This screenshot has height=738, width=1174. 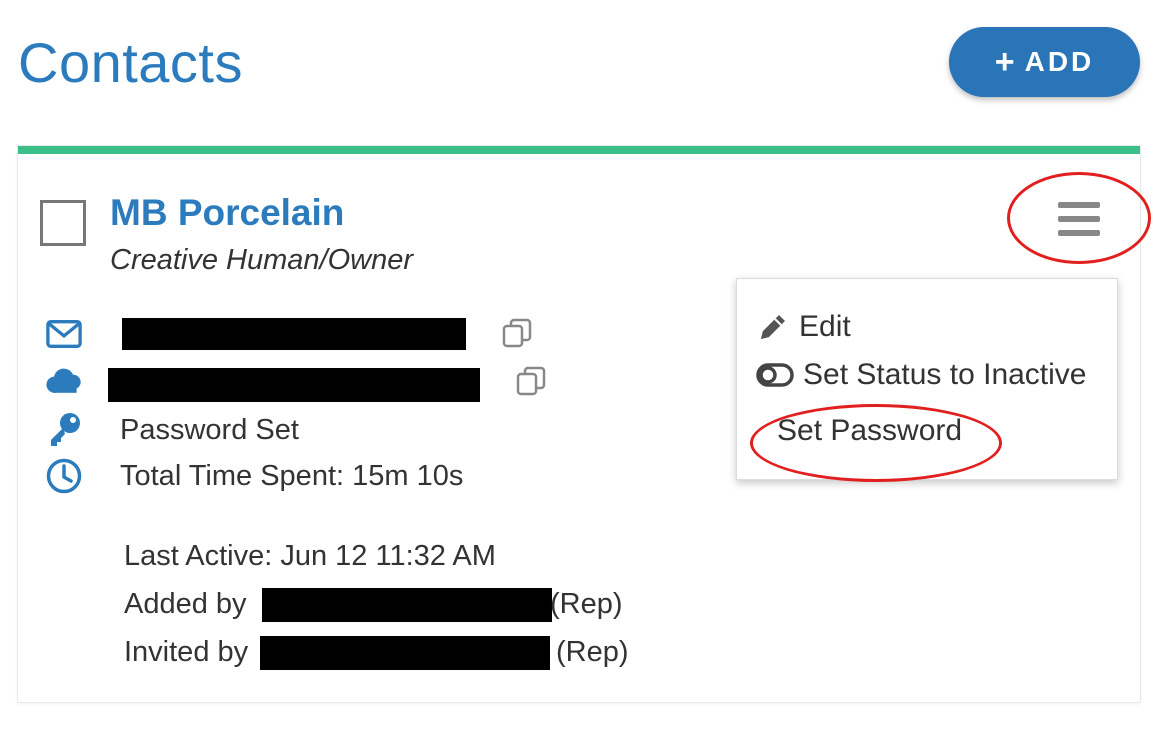 What do you see at coordinates (773, 327) in the screenshot?
I see `pencil-icon` at bounding box center [773, 327].